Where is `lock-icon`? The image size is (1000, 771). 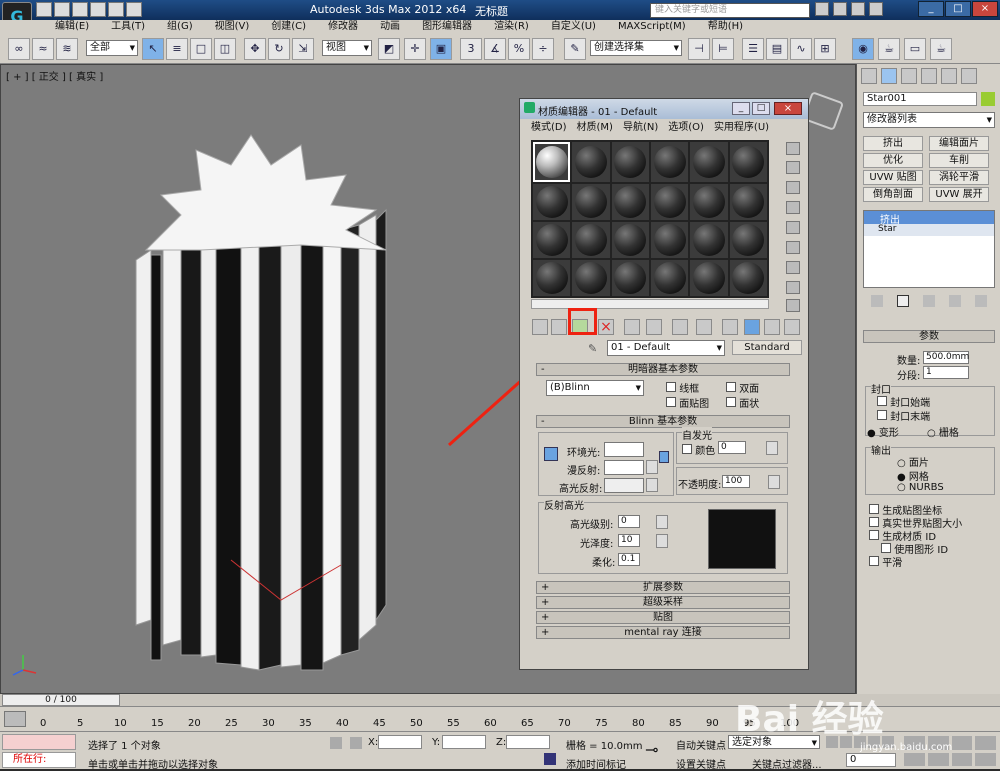 lock-icon is located at coordinates (551, 454).